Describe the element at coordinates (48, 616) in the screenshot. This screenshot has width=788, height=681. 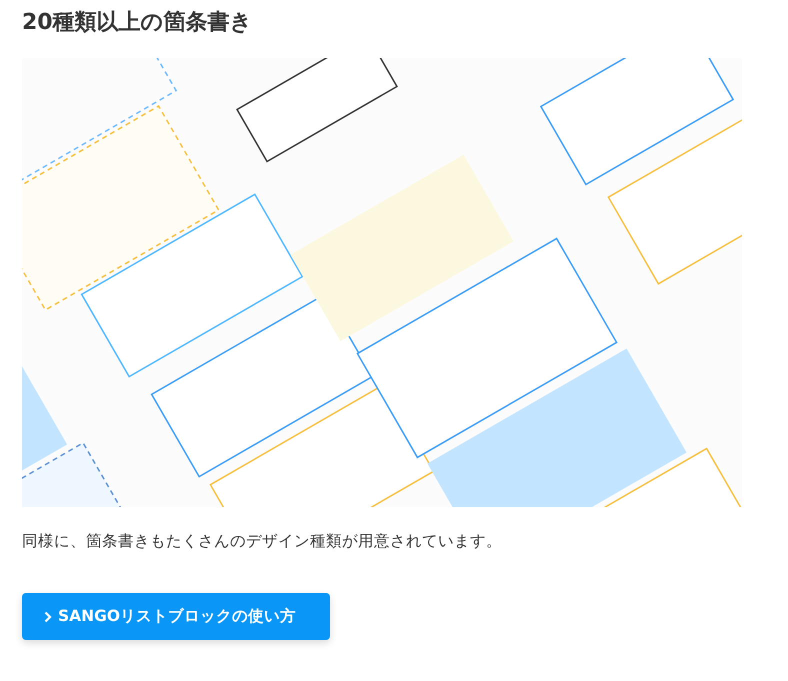
I see `chevron-right-icon` at that location.